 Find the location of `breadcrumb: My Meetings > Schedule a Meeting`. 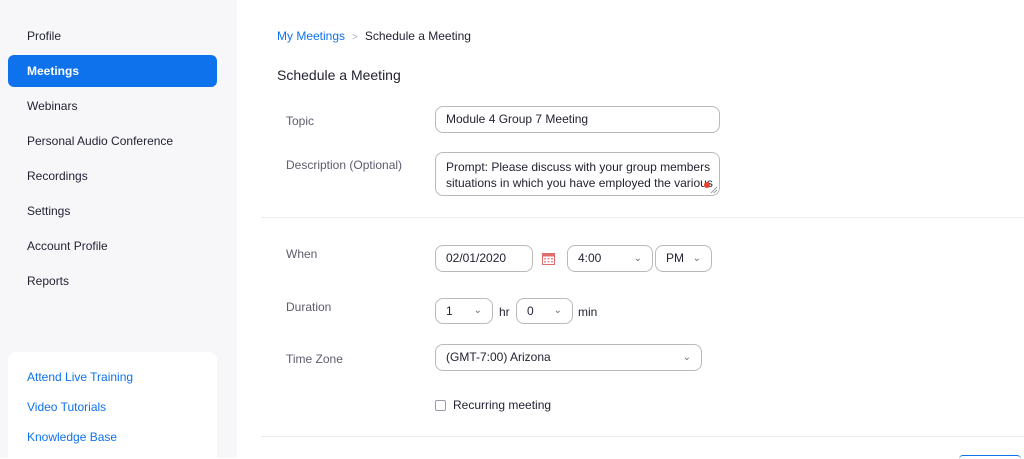

breadcrumb: My Meetings > Schedule a Meeting is located at coordinates (374, 36).